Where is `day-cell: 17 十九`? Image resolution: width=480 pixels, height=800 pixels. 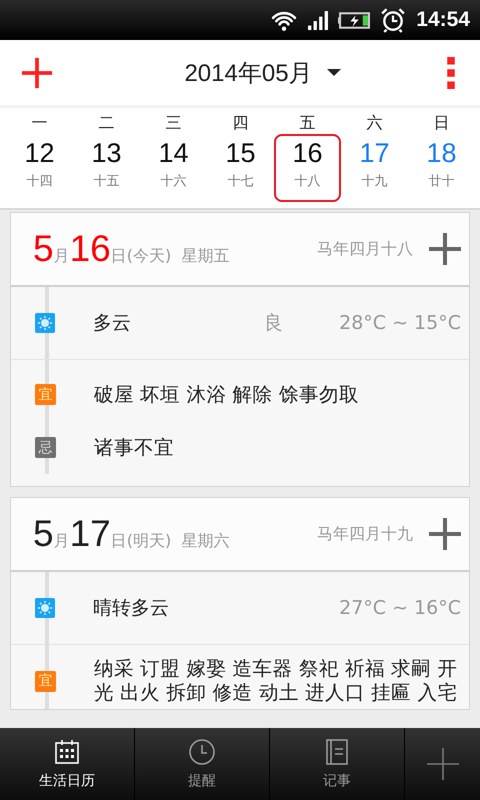 day-cell: 17 十九 is located at coordinates (374, 168).